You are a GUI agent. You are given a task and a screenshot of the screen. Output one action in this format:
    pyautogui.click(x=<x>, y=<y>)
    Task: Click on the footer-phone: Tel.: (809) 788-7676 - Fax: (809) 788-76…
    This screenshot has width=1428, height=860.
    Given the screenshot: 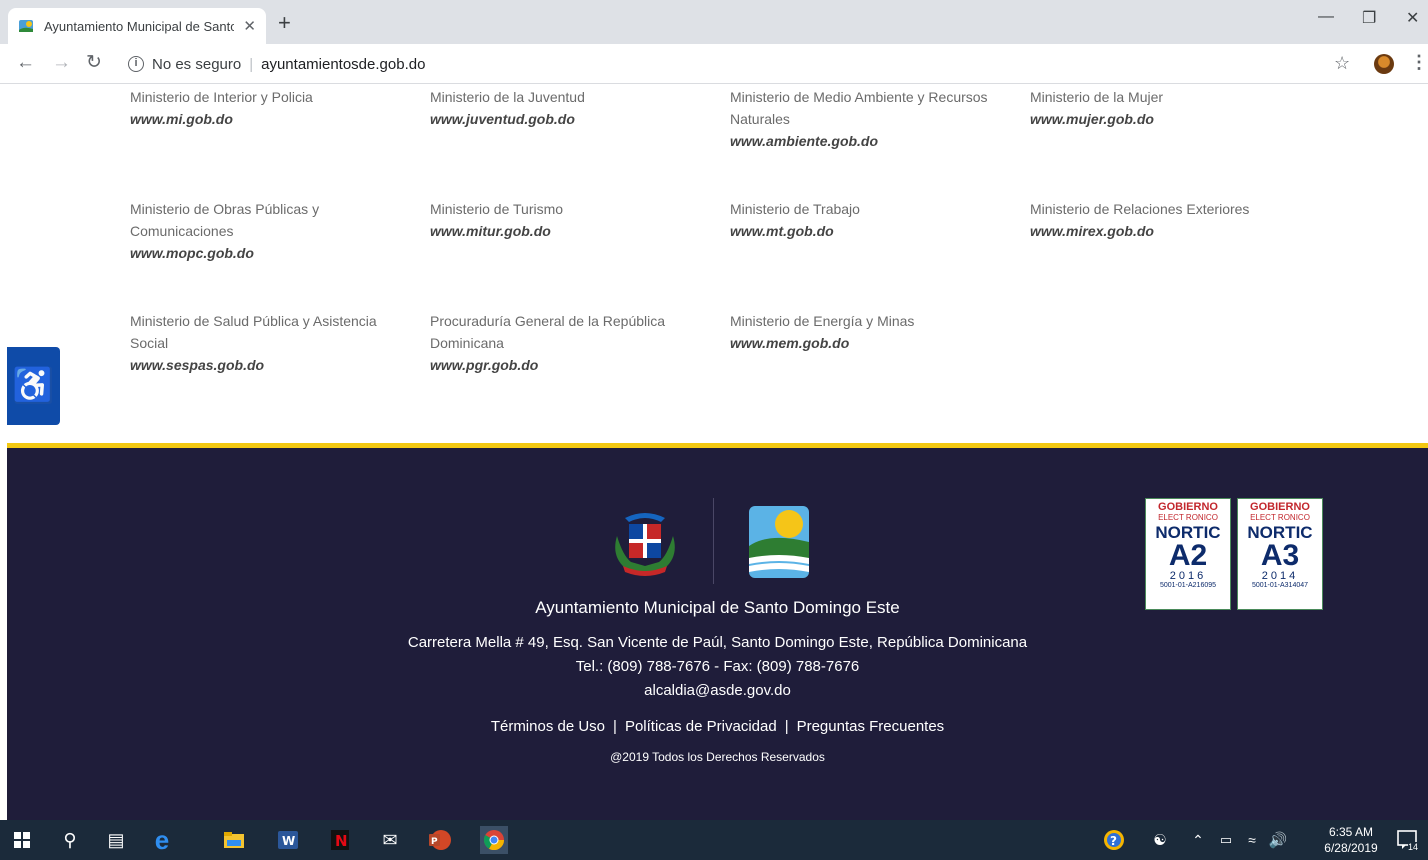 What is the action you would take?
    pyautogui.click(x=717, y=666)
    